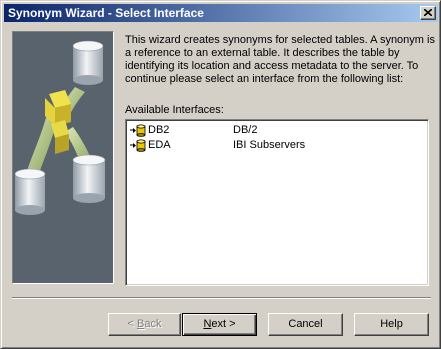 Image resolution: width=441 pixels, height=349 pixels. I want to click on interface-description: IBI Subservers, so click(269, 145).